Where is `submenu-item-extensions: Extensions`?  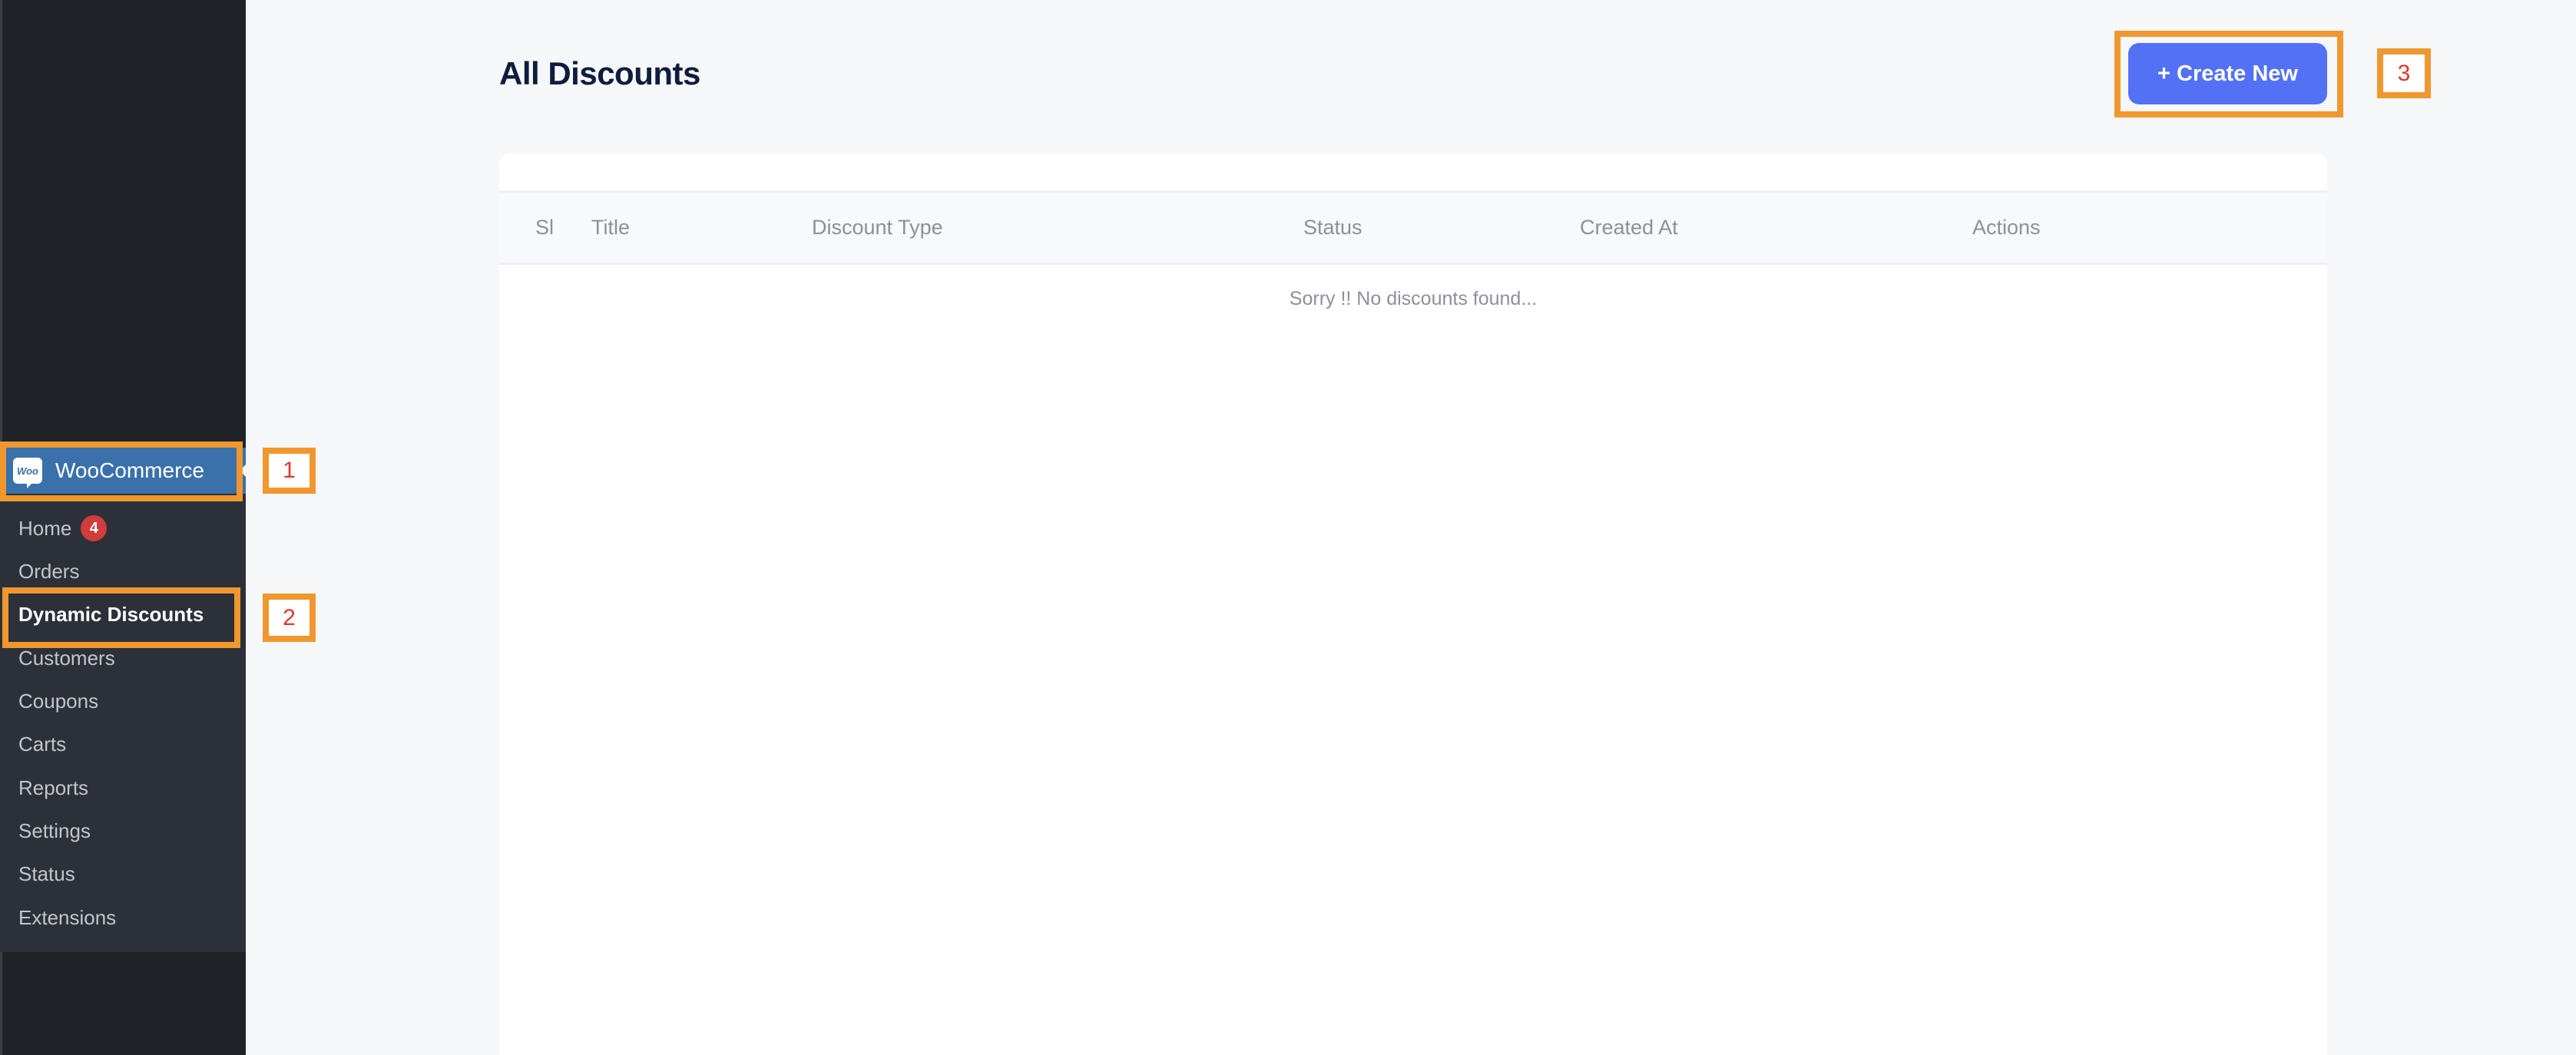 submenu-item-extensions: Extensions is located at coordinates (67, 917).